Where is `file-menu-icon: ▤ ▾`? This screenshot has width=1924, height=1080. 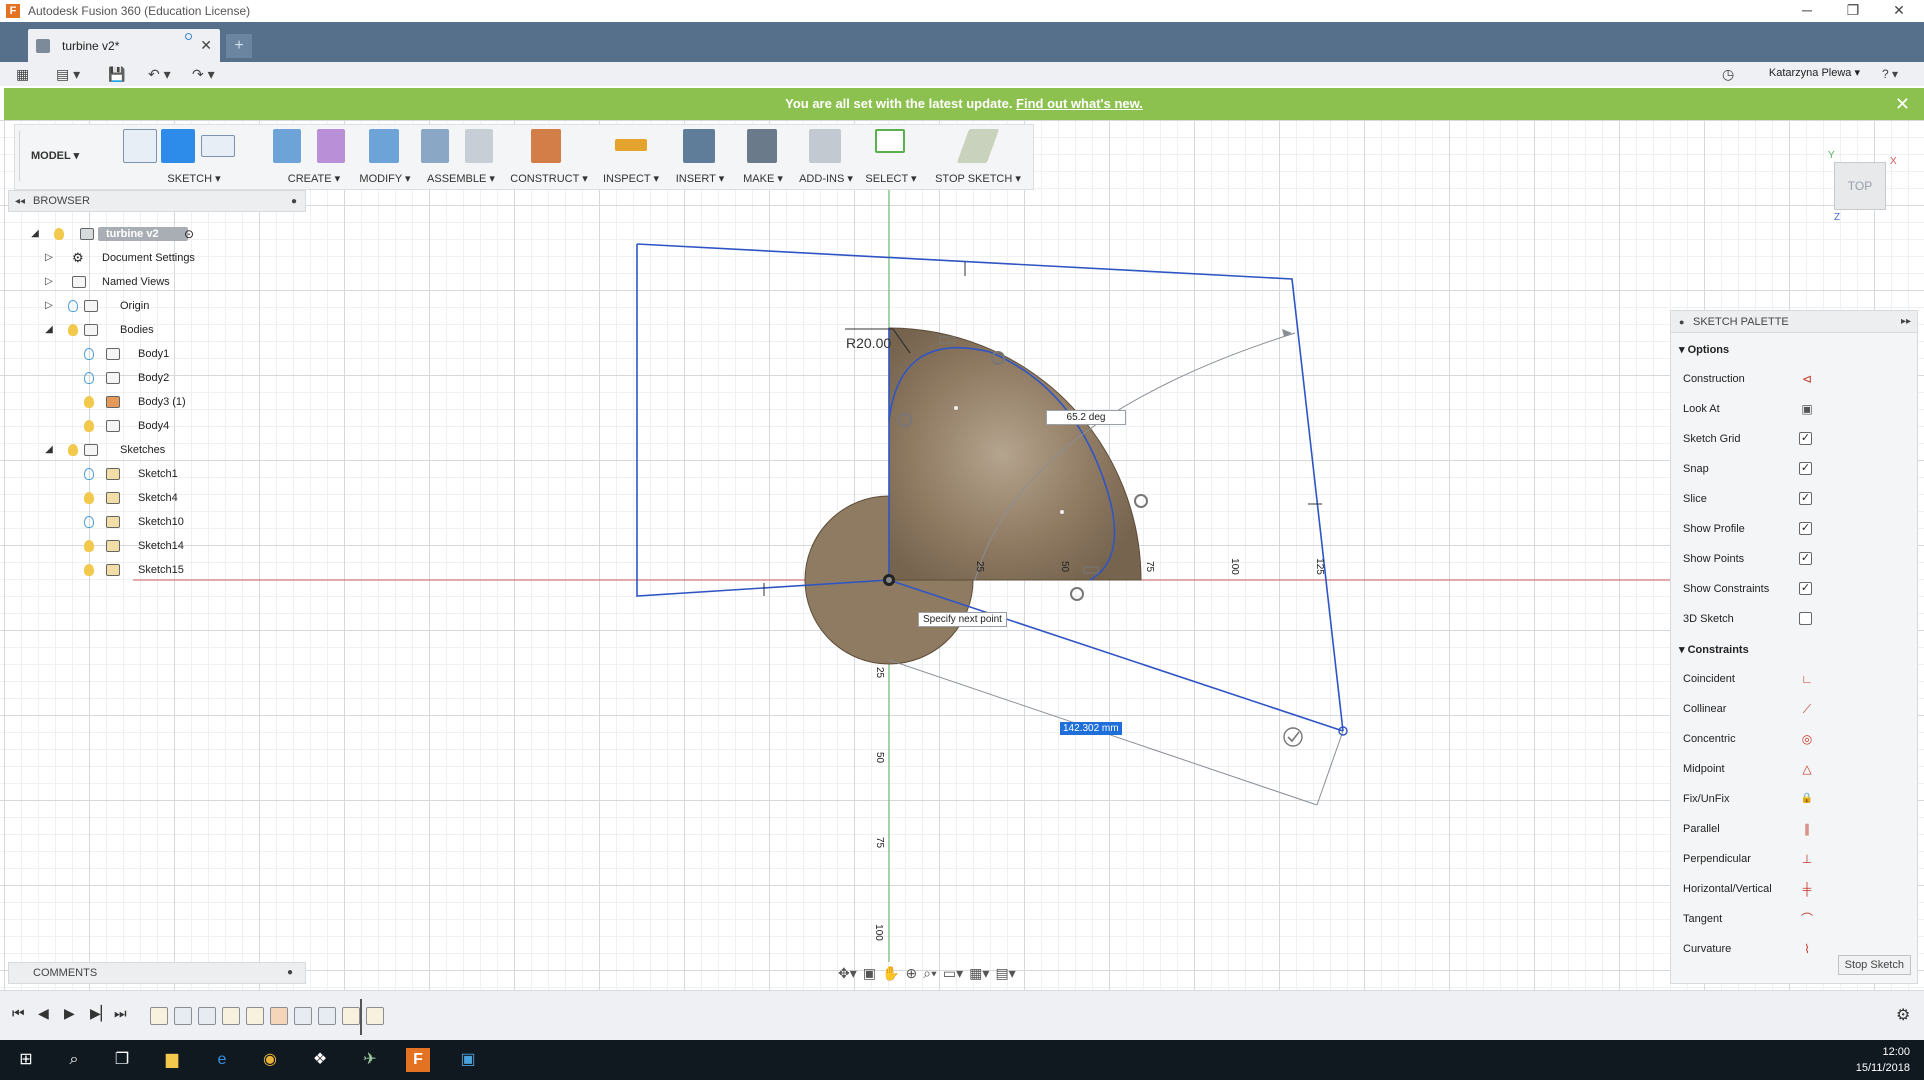 file-menu-icon: ▤ ▾ is located at coordinates (68, 74).